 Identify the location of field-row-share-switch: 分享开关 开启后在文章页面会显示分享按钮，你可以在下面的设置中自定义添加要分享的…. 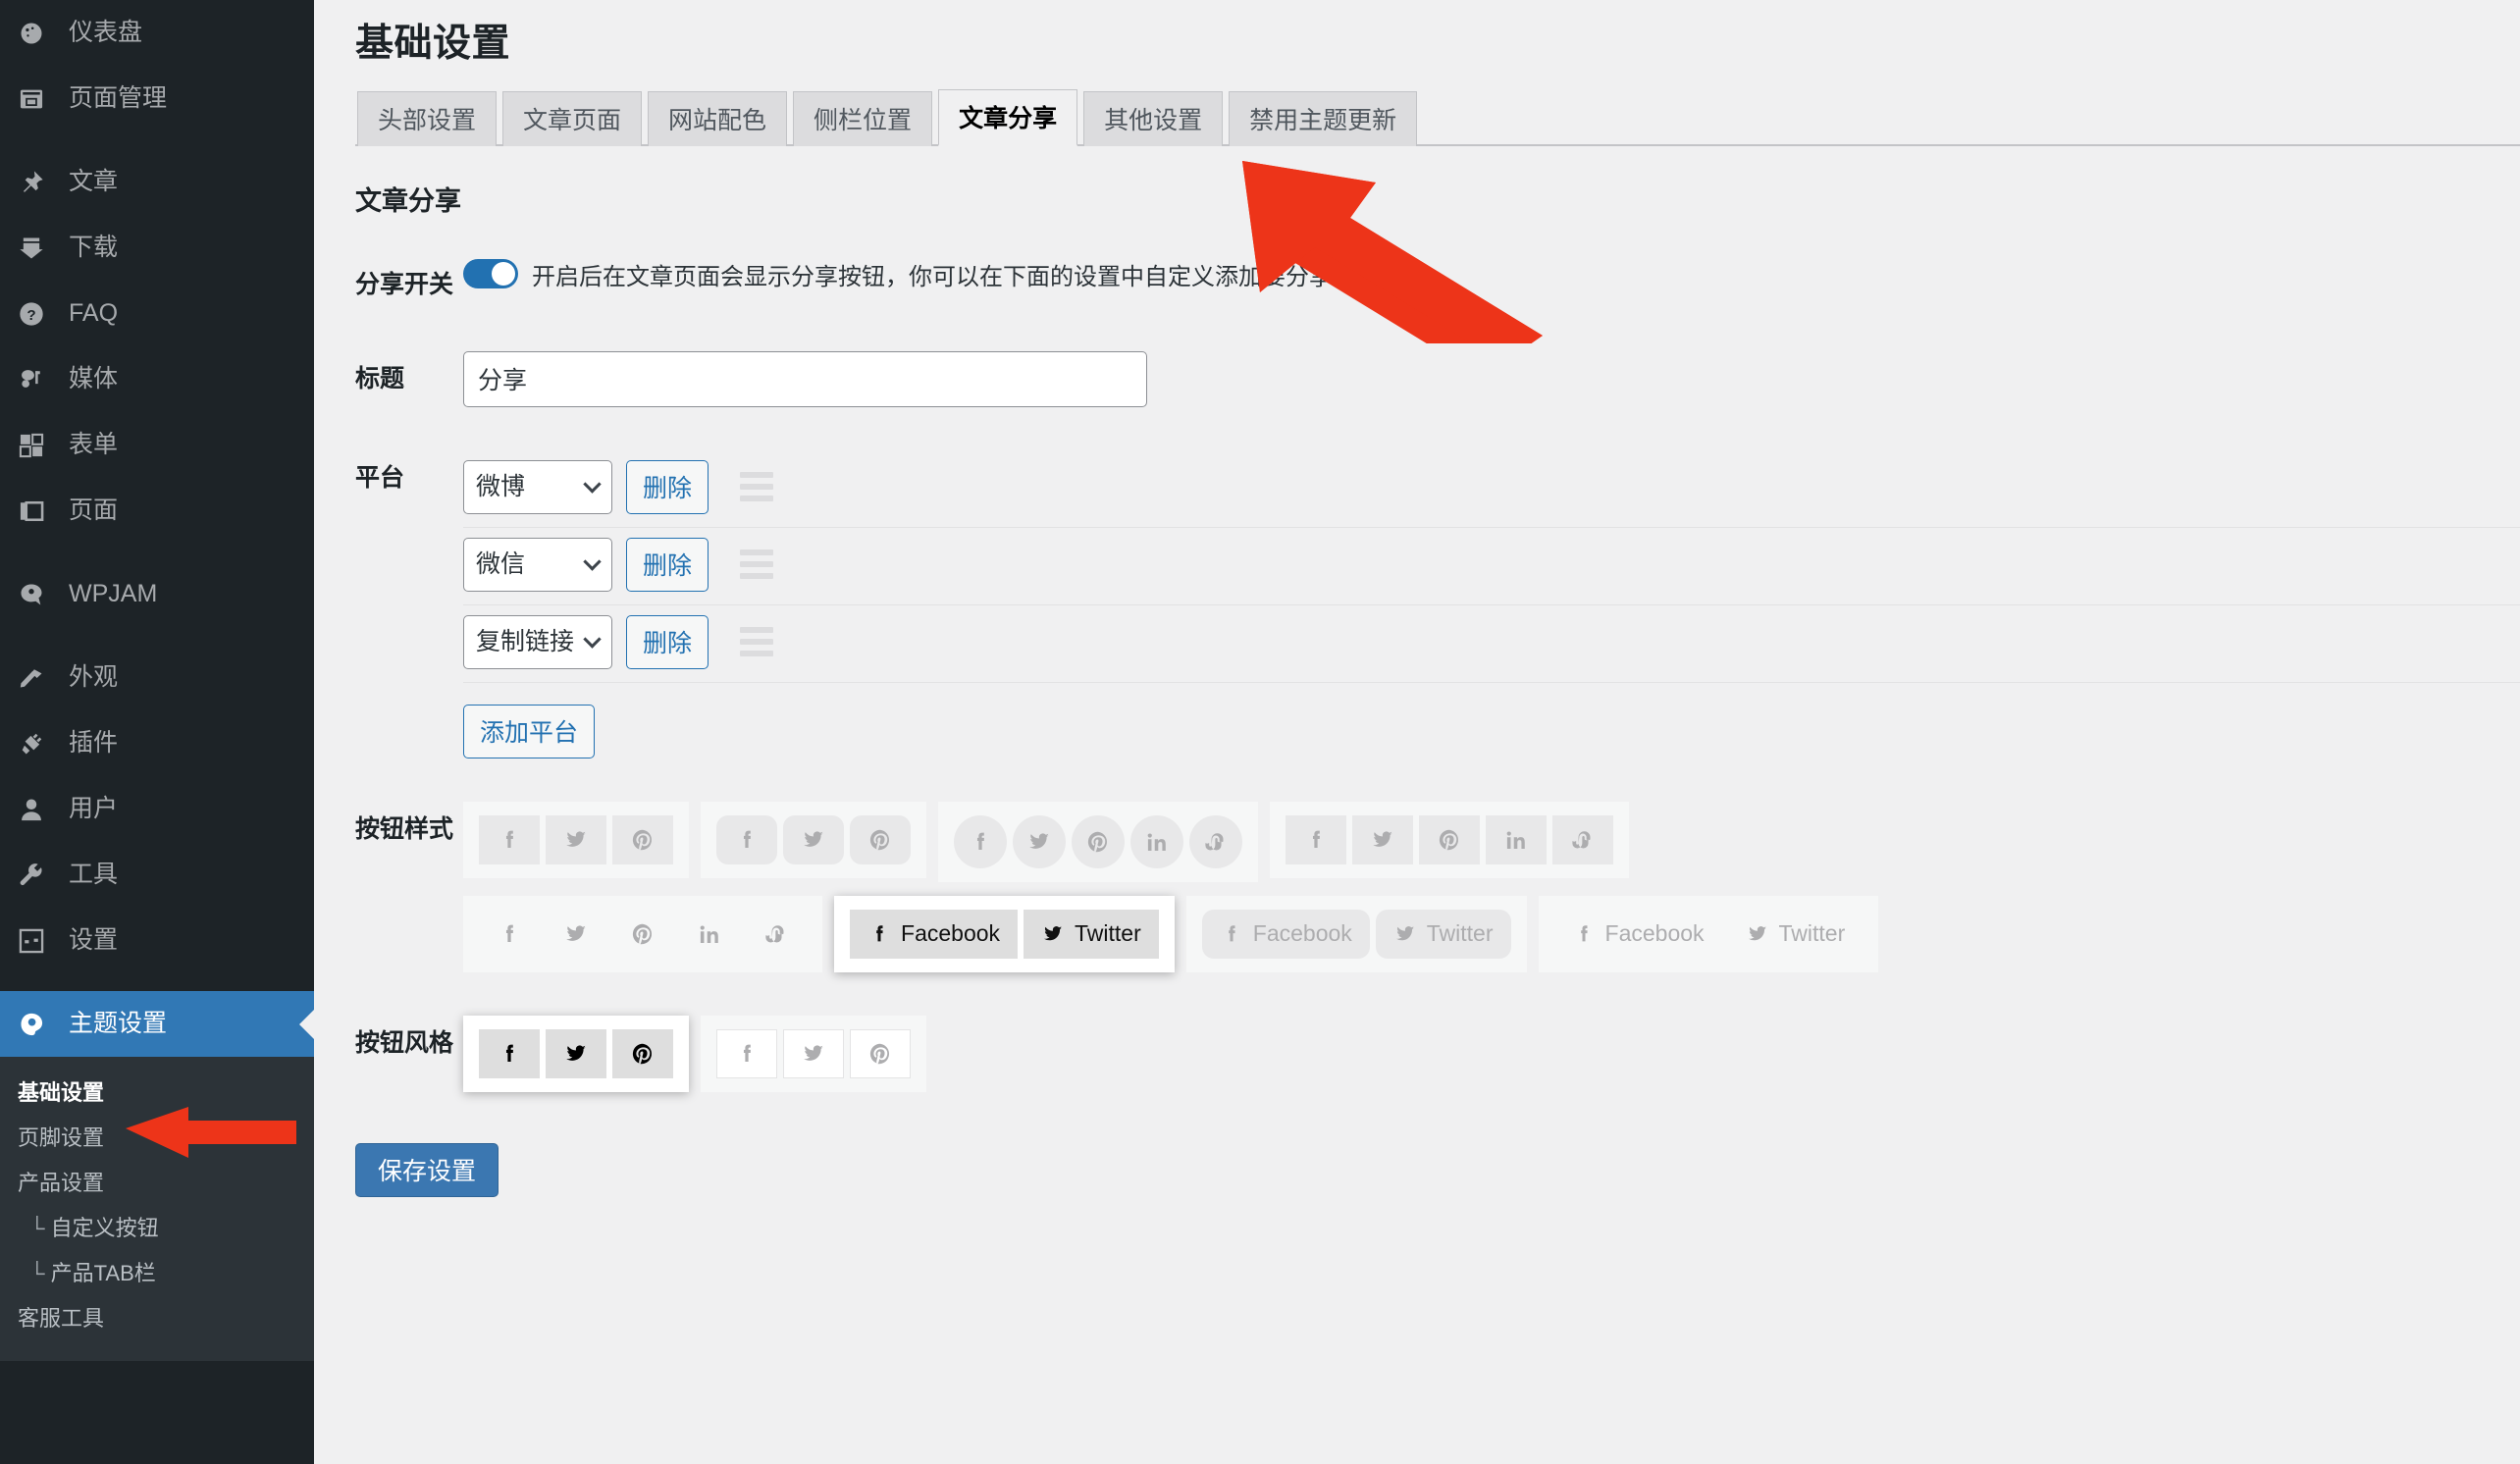
(1437, 282).